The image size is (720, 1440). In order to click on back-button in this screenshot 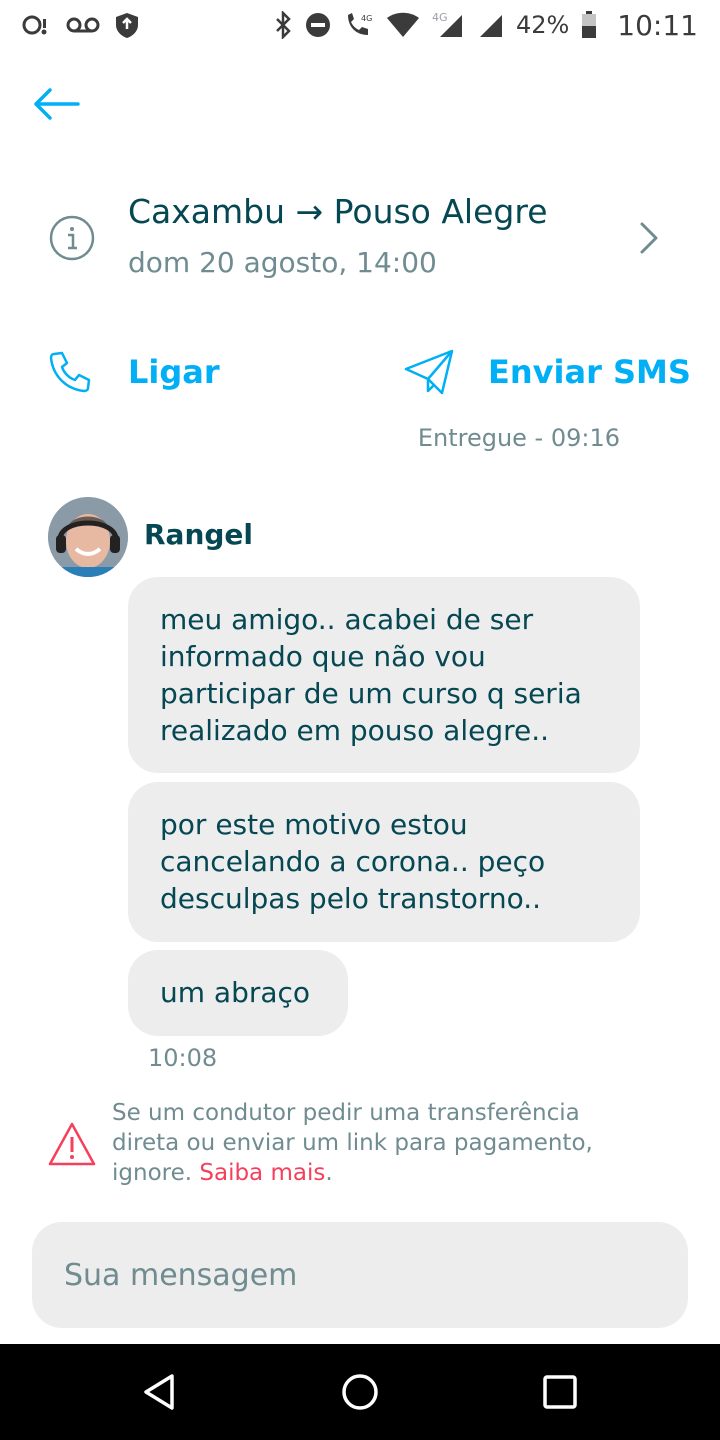, I will do `click(56, 104)`.